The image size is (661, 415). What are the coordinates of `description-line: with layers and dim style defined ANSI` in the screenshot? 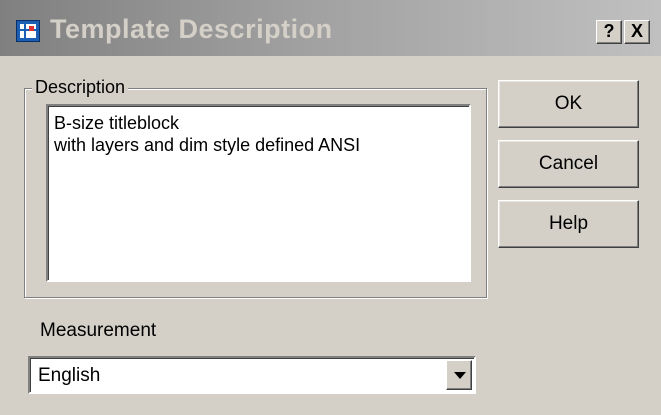 It's located at (207, 145).